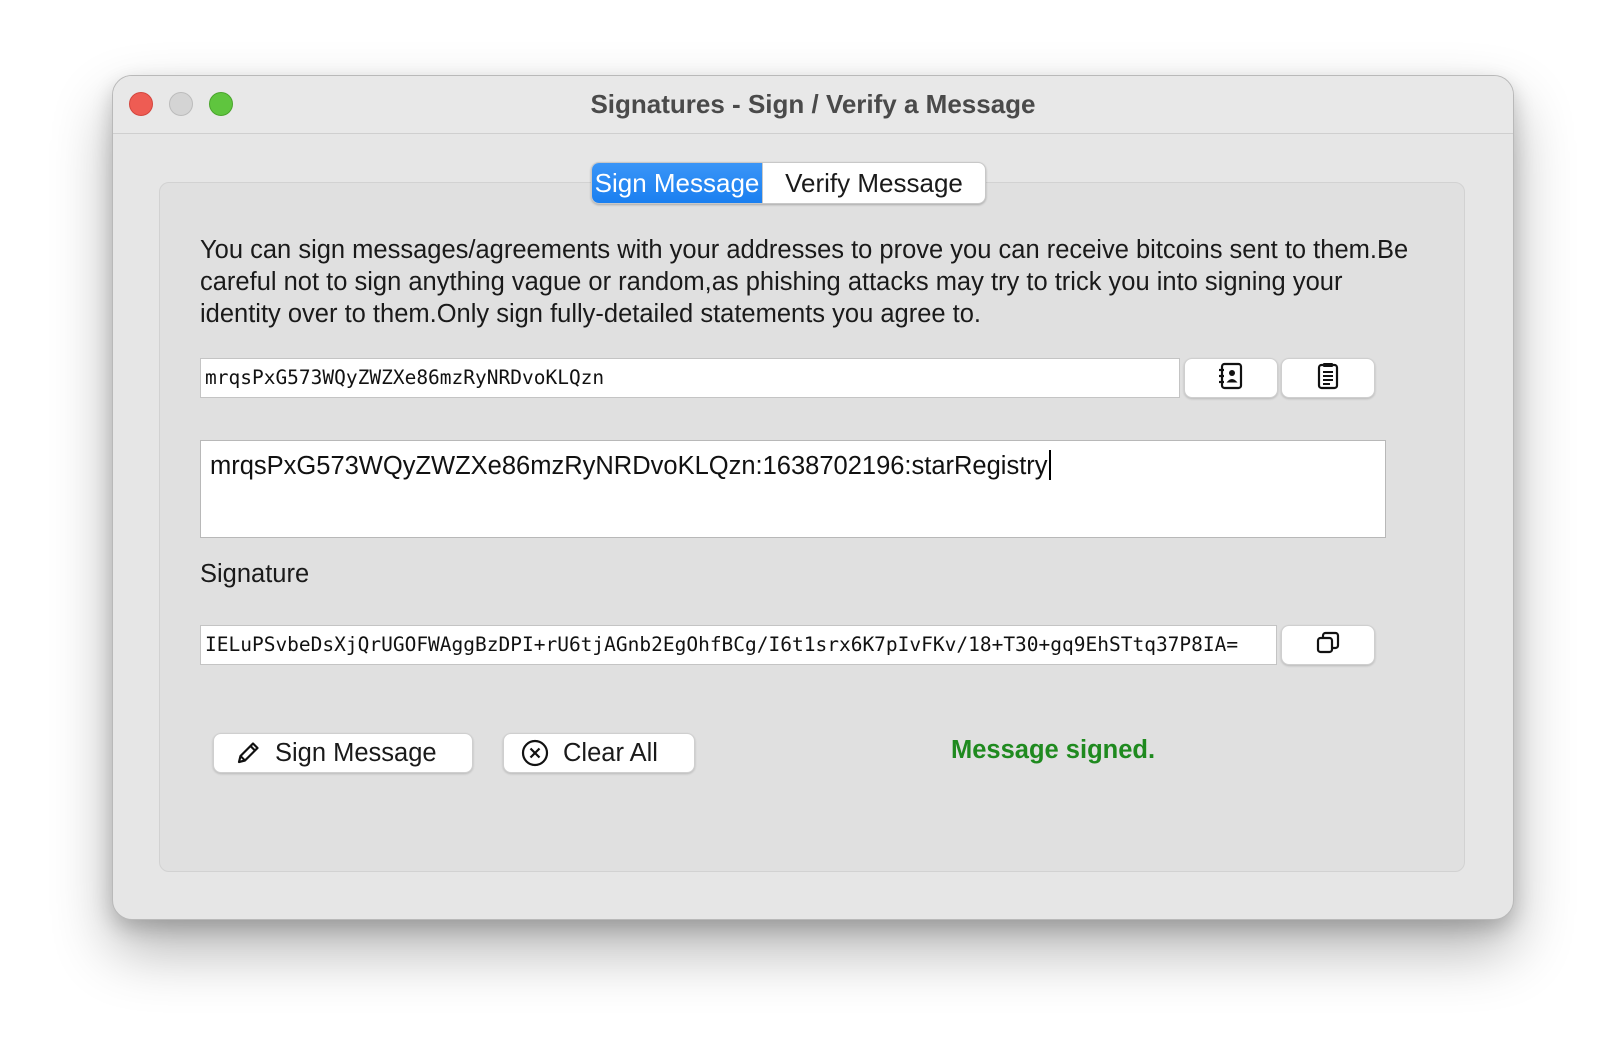  I want to click on clear-all-button: Clear All, so click(599, 753).